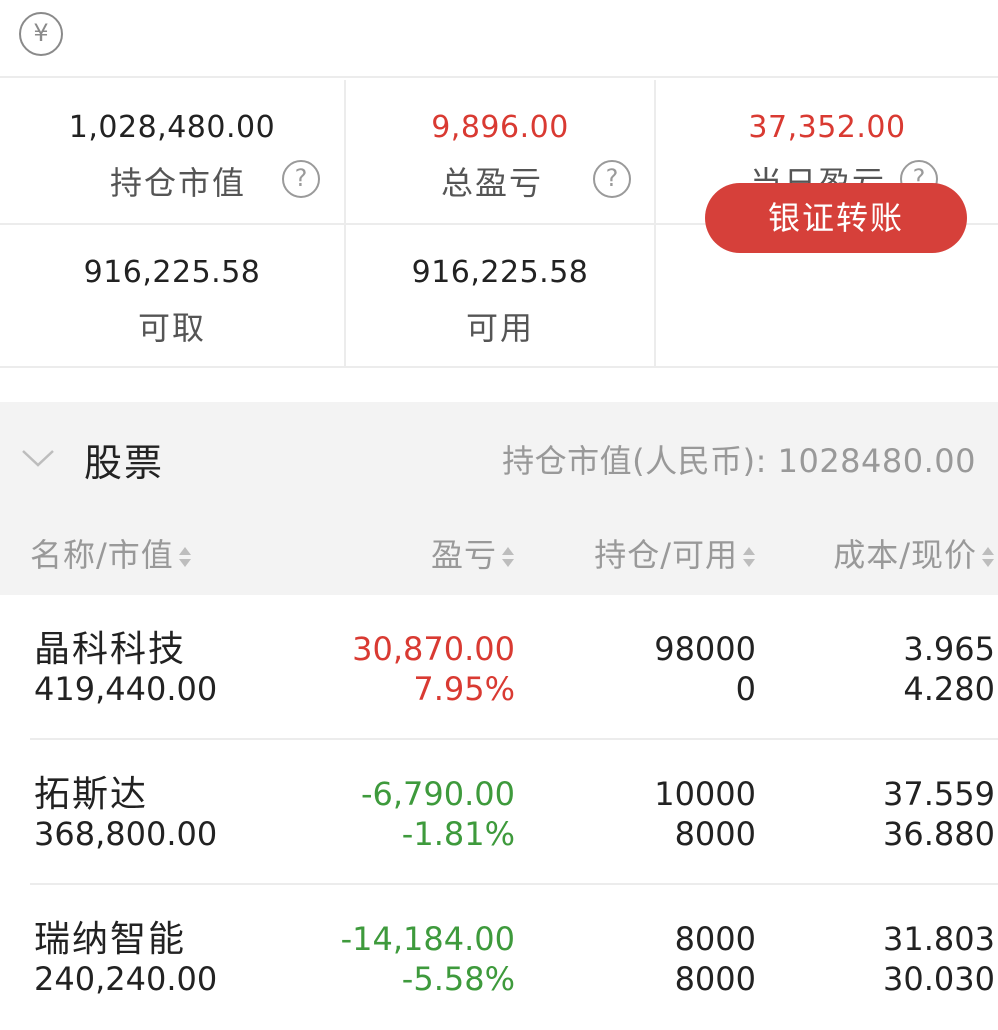  I want to click on withdrawable-cell: 916,225.58 可取, so click(172, 295).